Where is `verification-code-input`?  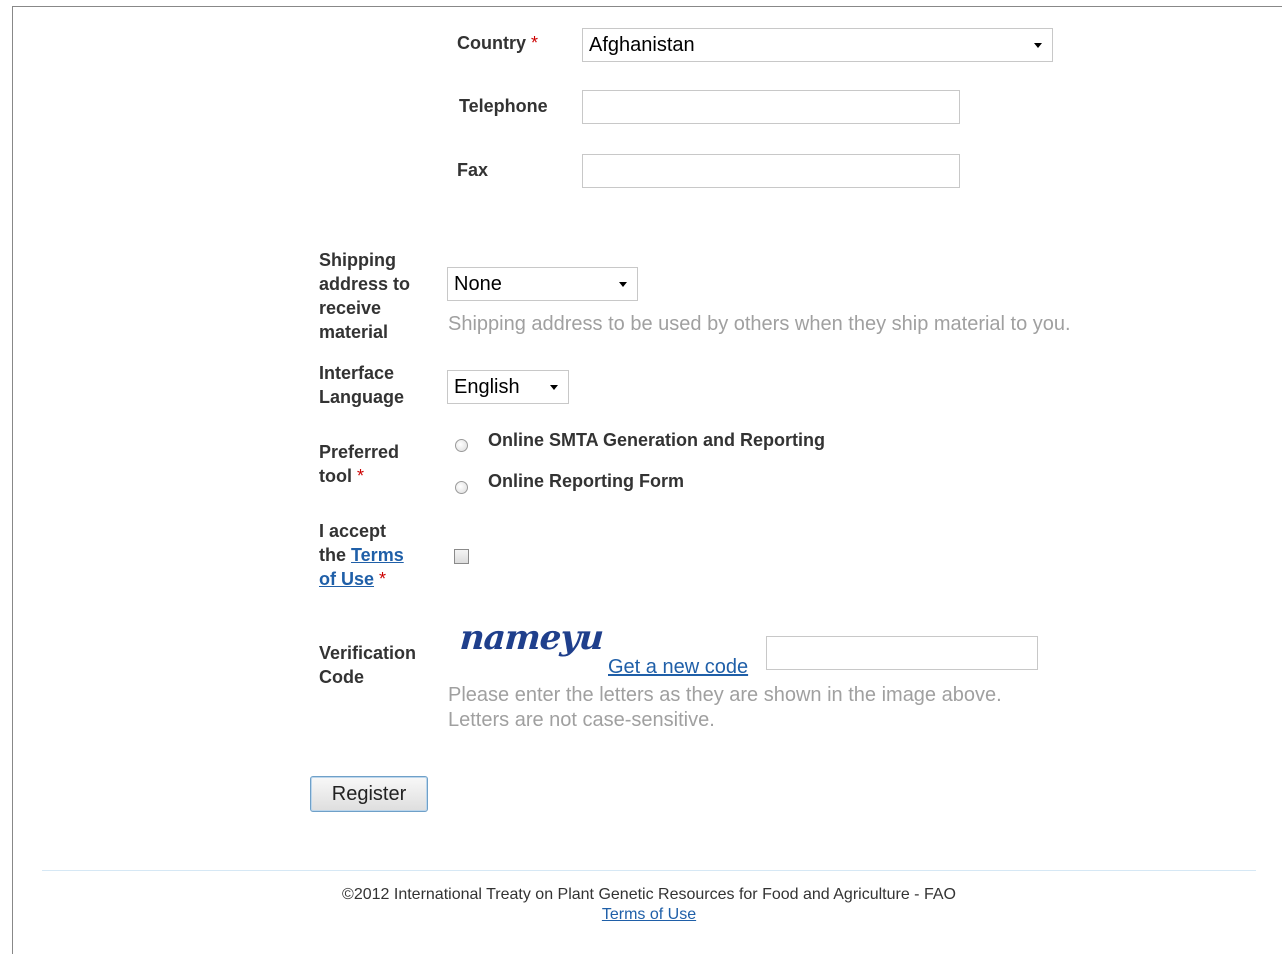
verification-code-input is located at coordinates (902, 653).